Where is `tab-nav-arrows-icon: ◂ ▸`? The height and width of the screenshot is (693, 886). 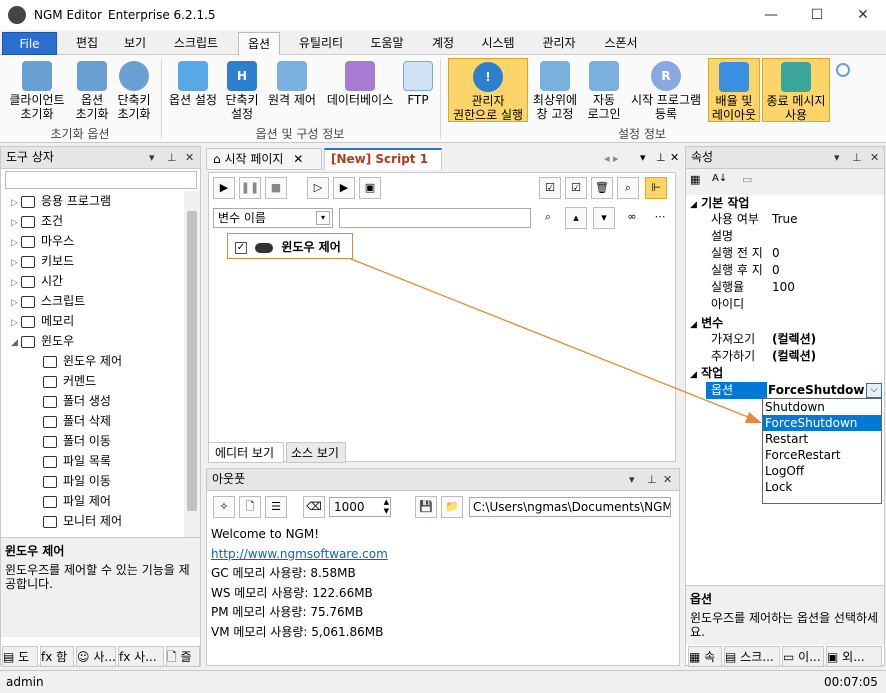 tab-nav-arrows-icon: ◂ ▸ is located at coordinates (611, 158).